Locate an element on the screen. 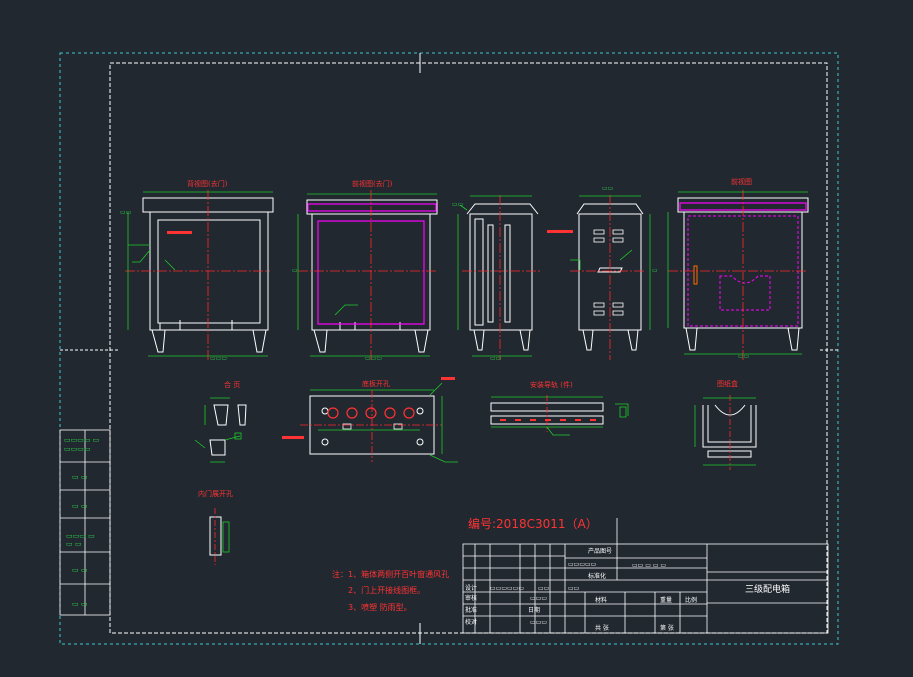 The image size is (913, 677). note-line-2: 2、门上开接线图框。 is located at coordinates (386, 590).